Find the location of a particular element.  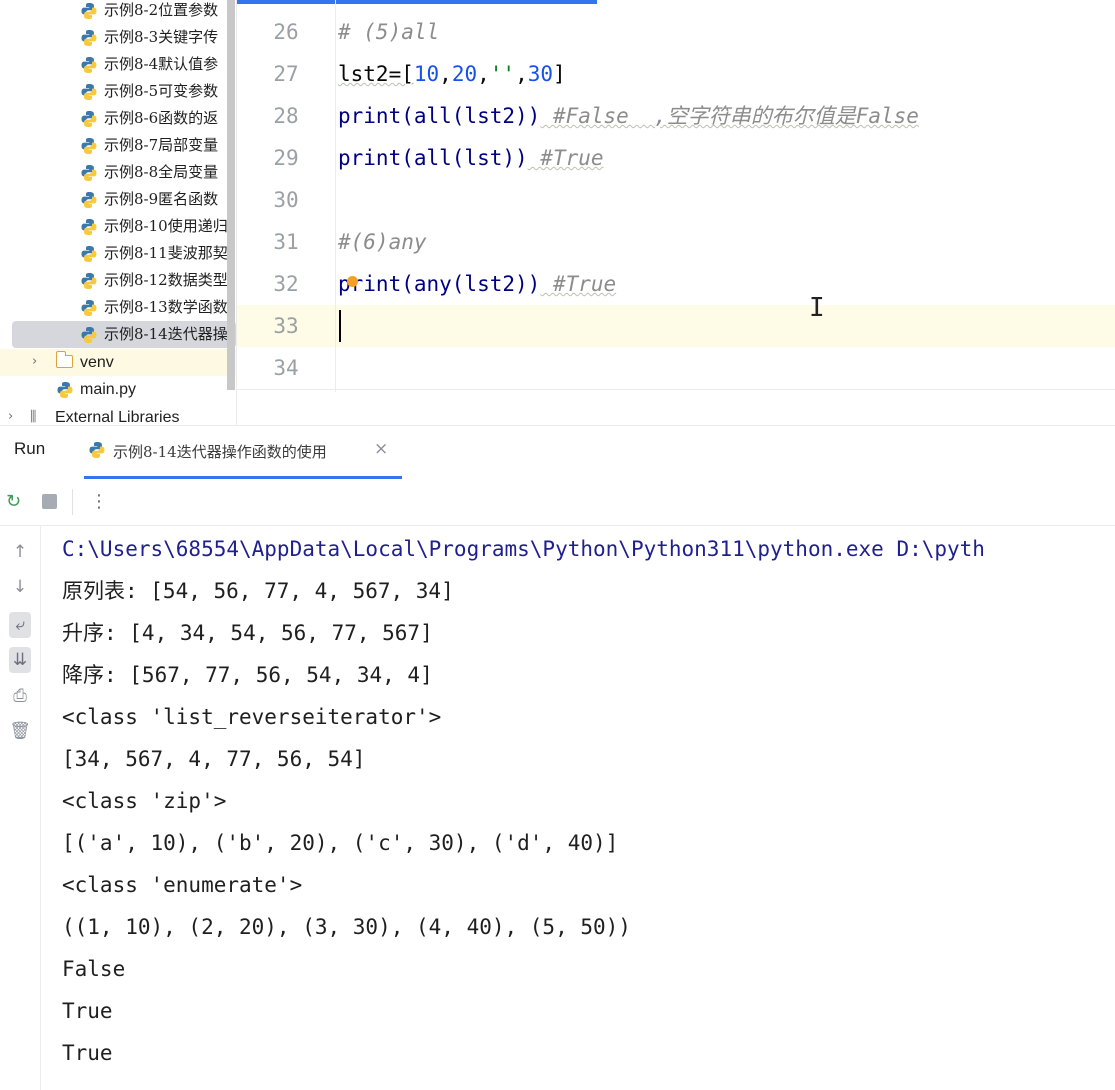

tree-item: 示例8-2位置参数 is located at coordinates (118, 12).